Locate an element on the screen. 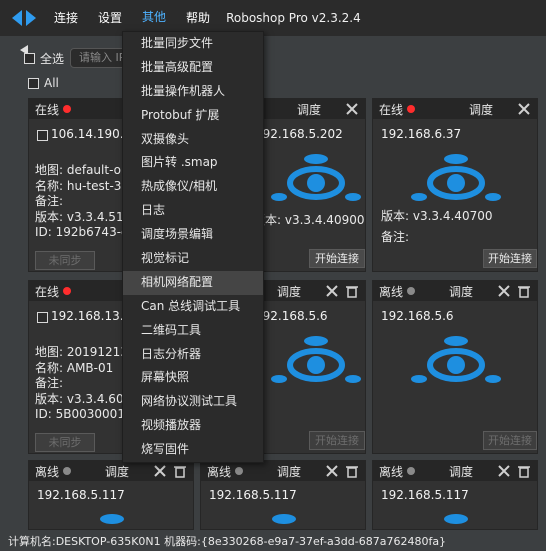 The height and width of the screenshot is (551, 546). all-filter: All is located at coordinates (43, 83).